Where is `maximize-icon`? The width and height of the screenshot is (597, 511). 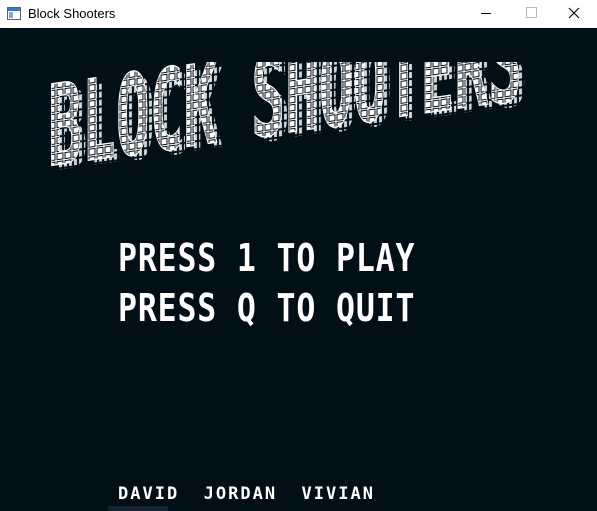
maximize-icon is located at coordinates (531, 12).